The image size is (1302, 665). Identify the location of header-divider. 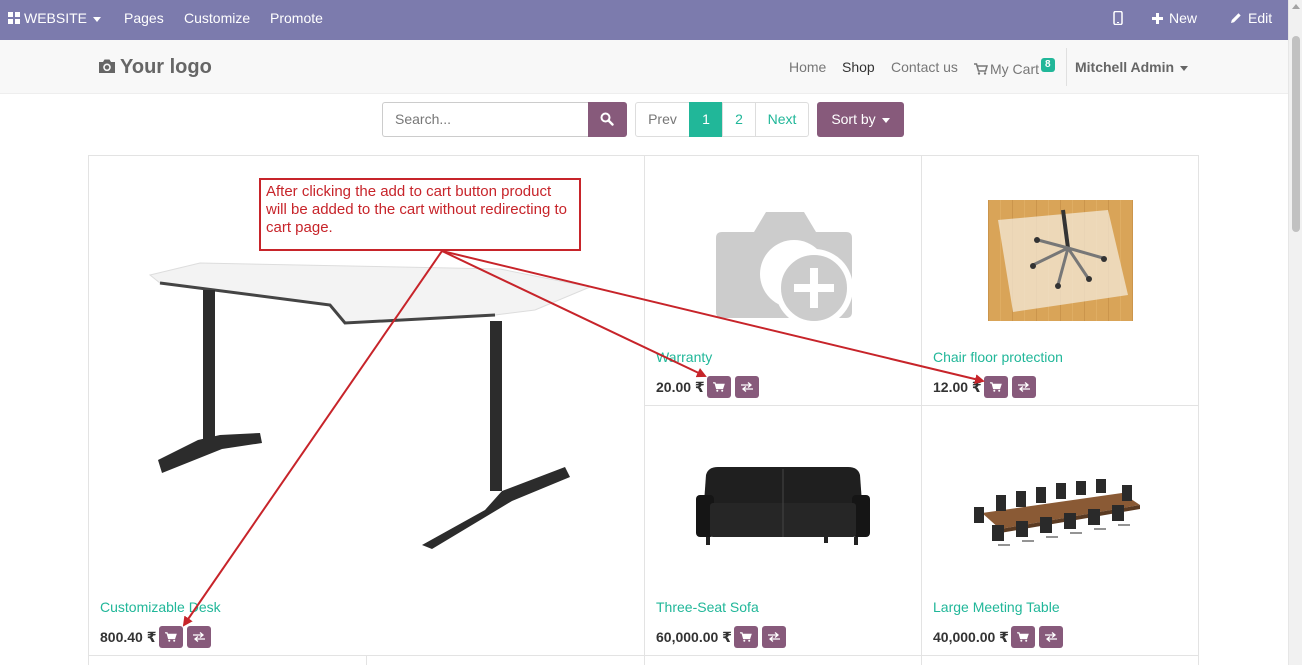
(1066, 67).